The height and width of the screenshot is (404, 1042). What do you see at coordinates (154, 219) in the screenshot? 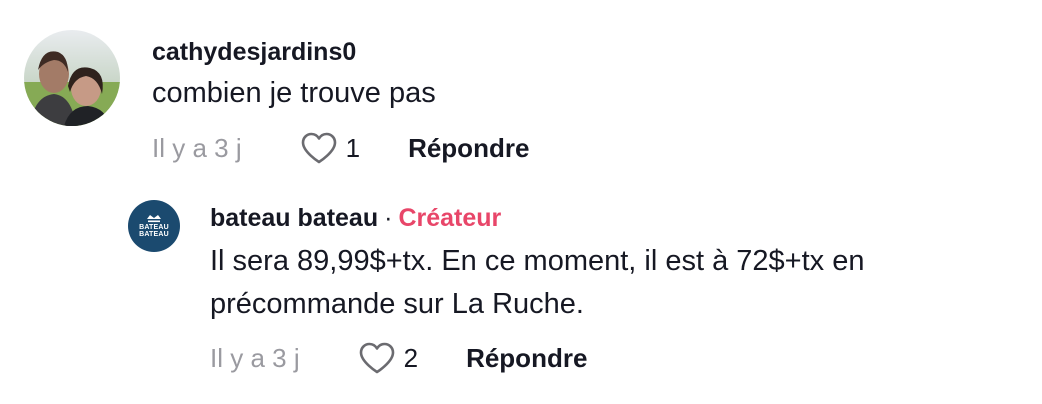
I see `boat-icon` at bounding box center [154, 219].